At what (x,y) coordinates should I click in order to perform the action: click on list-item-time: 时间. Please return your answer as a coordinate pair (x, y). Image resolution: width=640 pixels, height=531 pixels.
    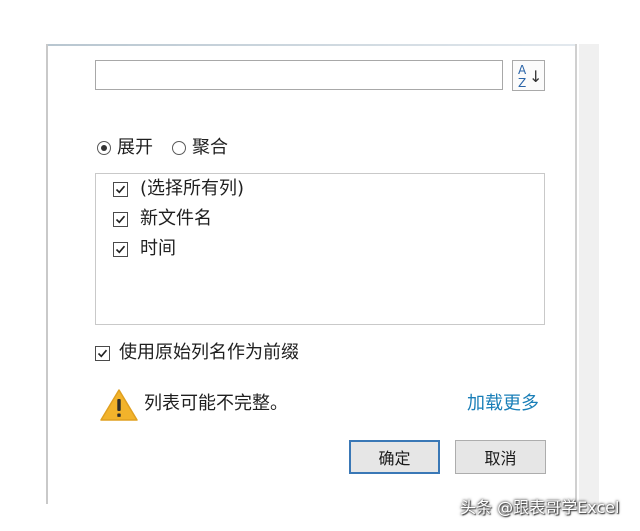
    Looking at the image, I should click on (144, 249).